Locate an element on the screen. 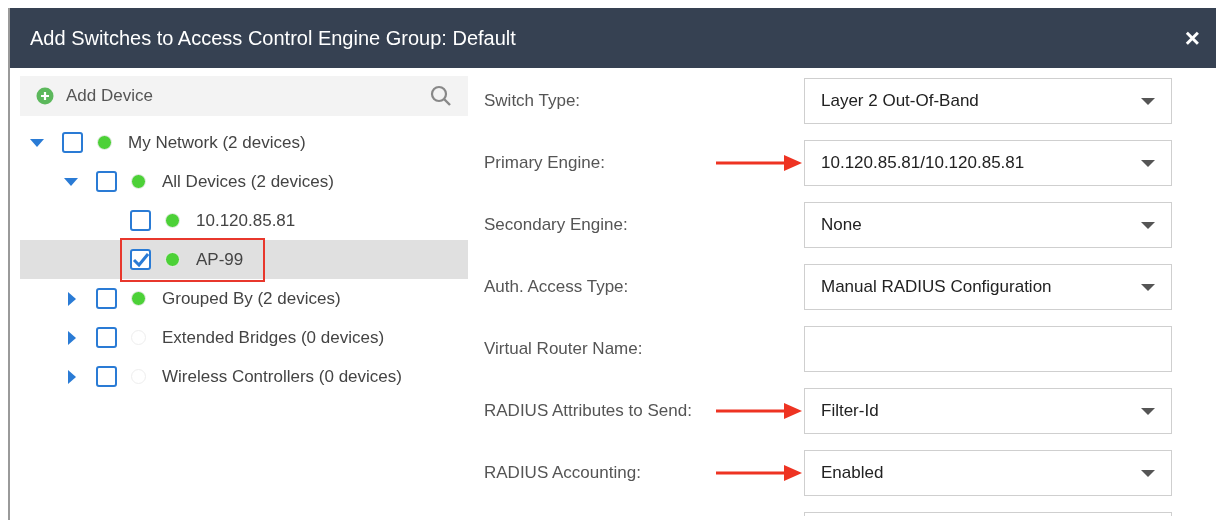  field-label: Virtual Router Name: is located at coordinates (563, 349).